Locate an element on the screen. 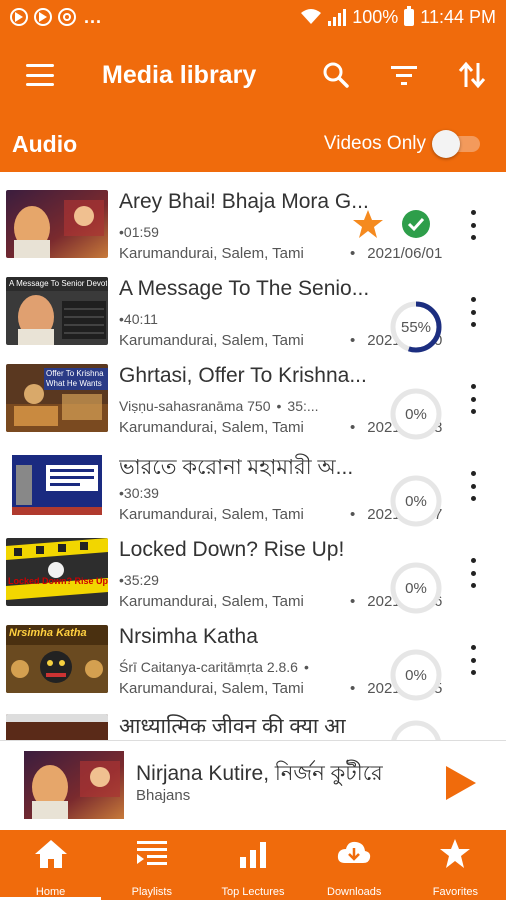 Image resolution: width=506 pixels, height=900 pixels. item-title: Nrsimha Katha is located at coordinates (188, 636).